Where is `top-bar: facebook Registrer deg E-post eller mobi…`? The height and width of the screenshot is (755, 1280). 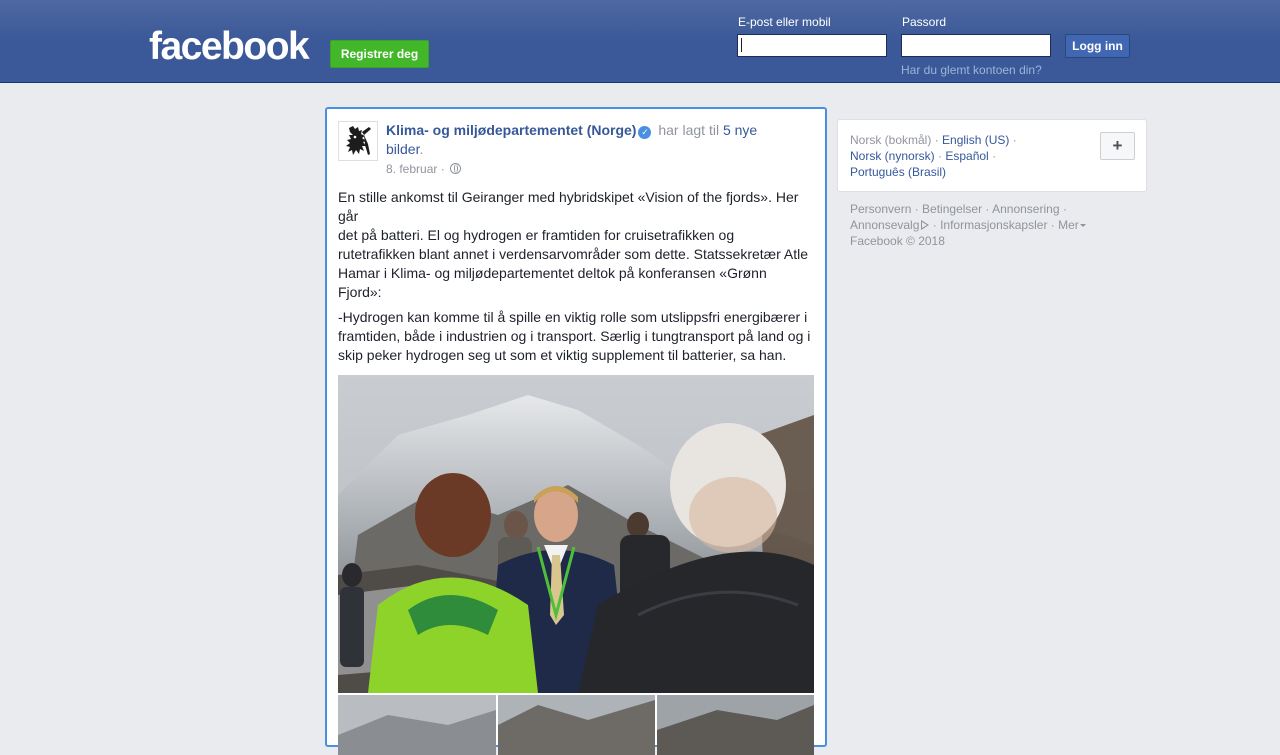 top-bar: facebook Registrer deg E-post eller mobi… is located at coordinates (640, 41).